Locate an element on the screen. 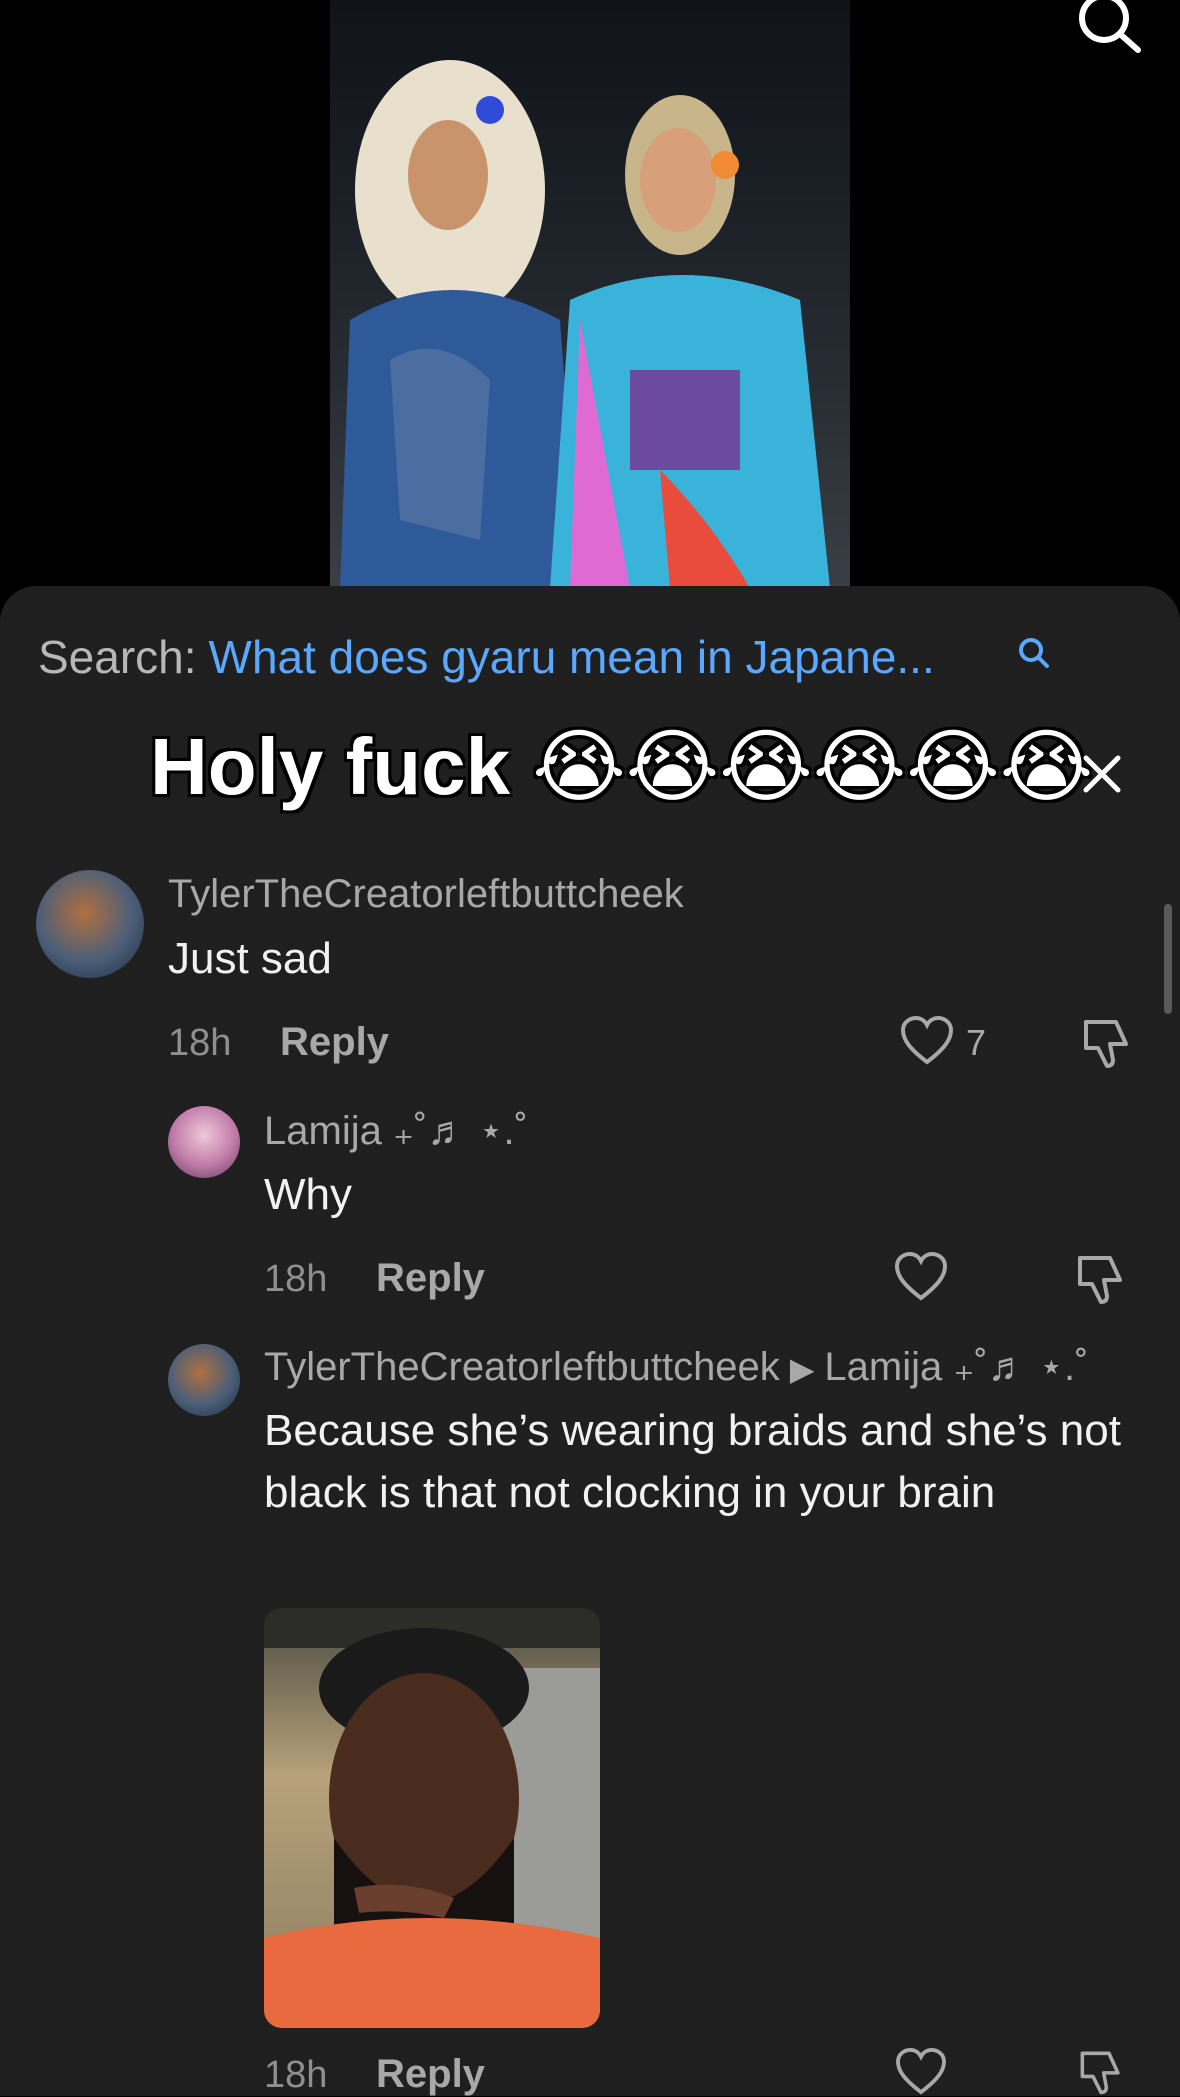 Image resolution: width=1180 pixels, height=2097 pixels. scrollbar is located at coordinates (1168, 959).